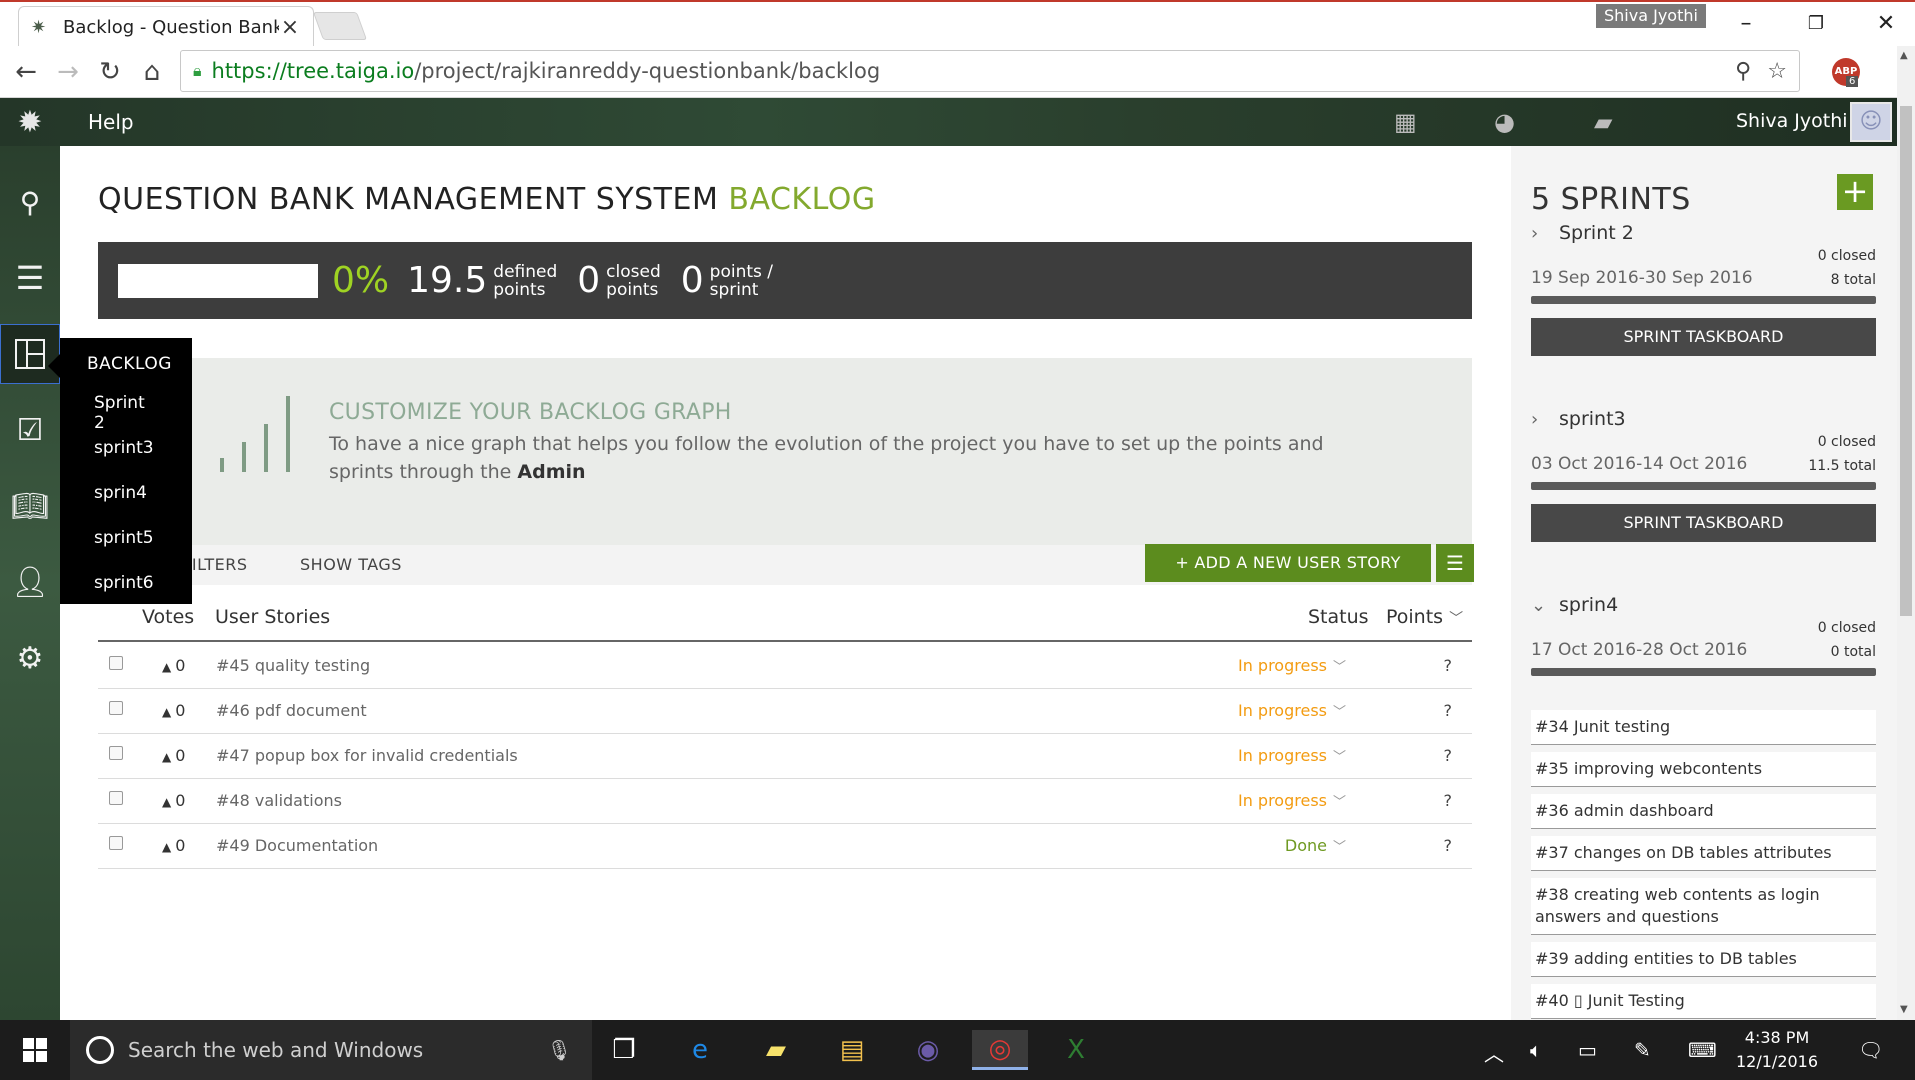 The image size is (1915, 1080). I want to click on settings-gear-icon: ⚙, so click(30, 658).